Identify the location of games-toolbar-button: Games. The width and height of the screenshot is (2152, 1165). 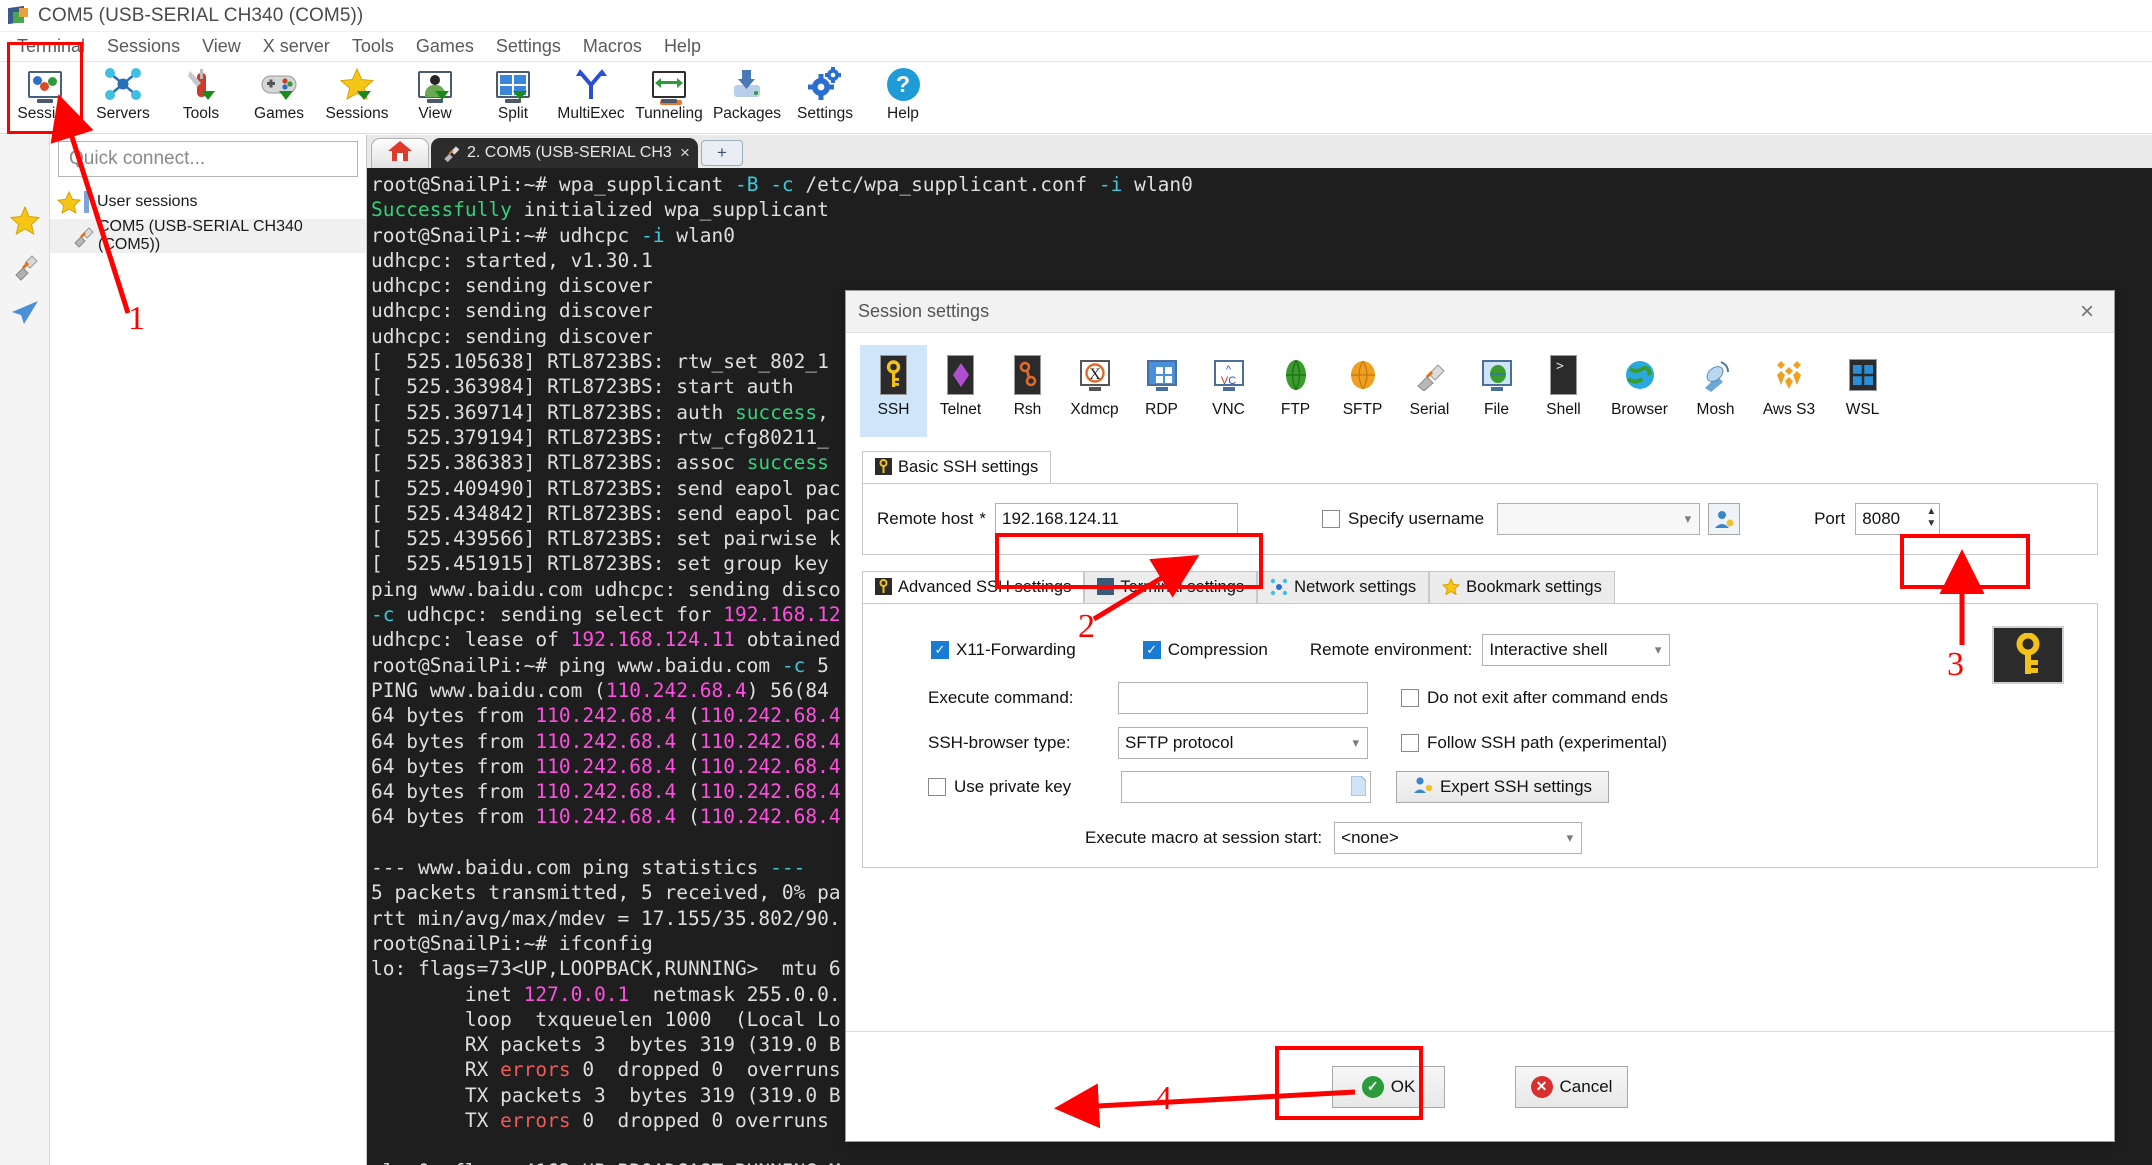
(279, 96).